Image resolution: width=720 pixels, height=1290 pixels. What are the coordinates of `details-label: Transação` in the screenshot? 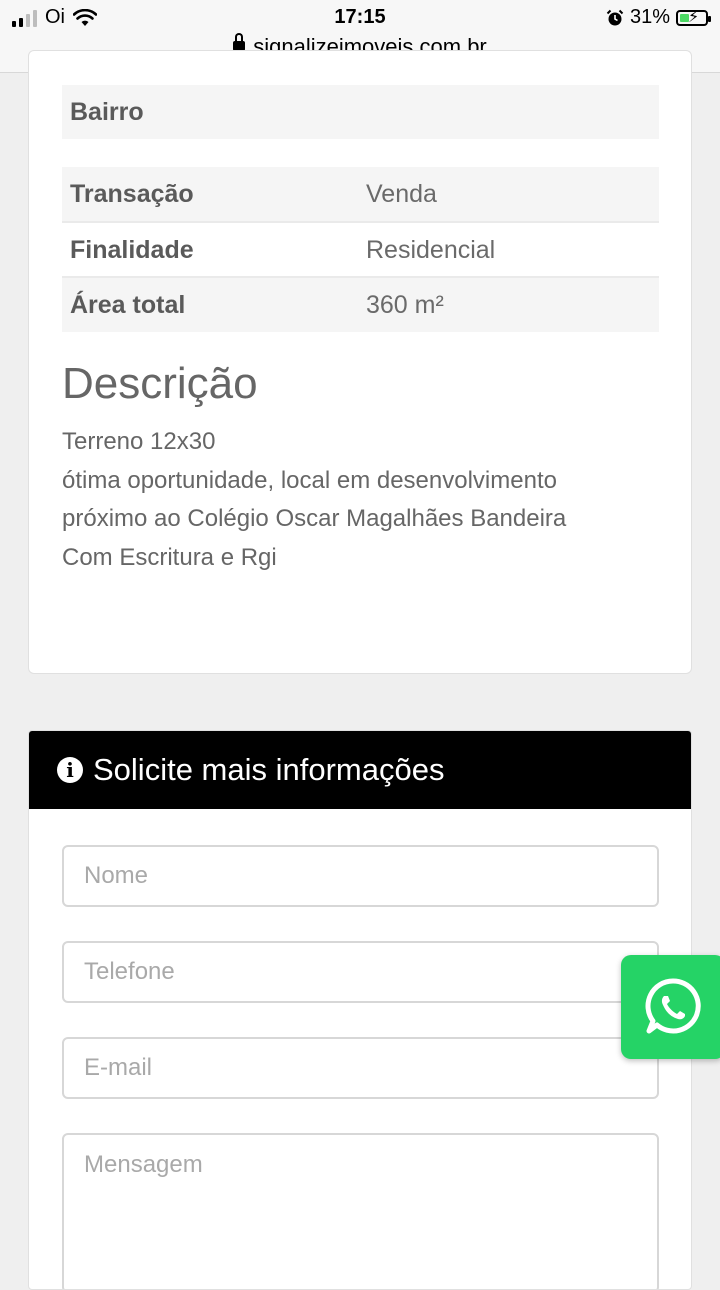 It's located at (132, 193).